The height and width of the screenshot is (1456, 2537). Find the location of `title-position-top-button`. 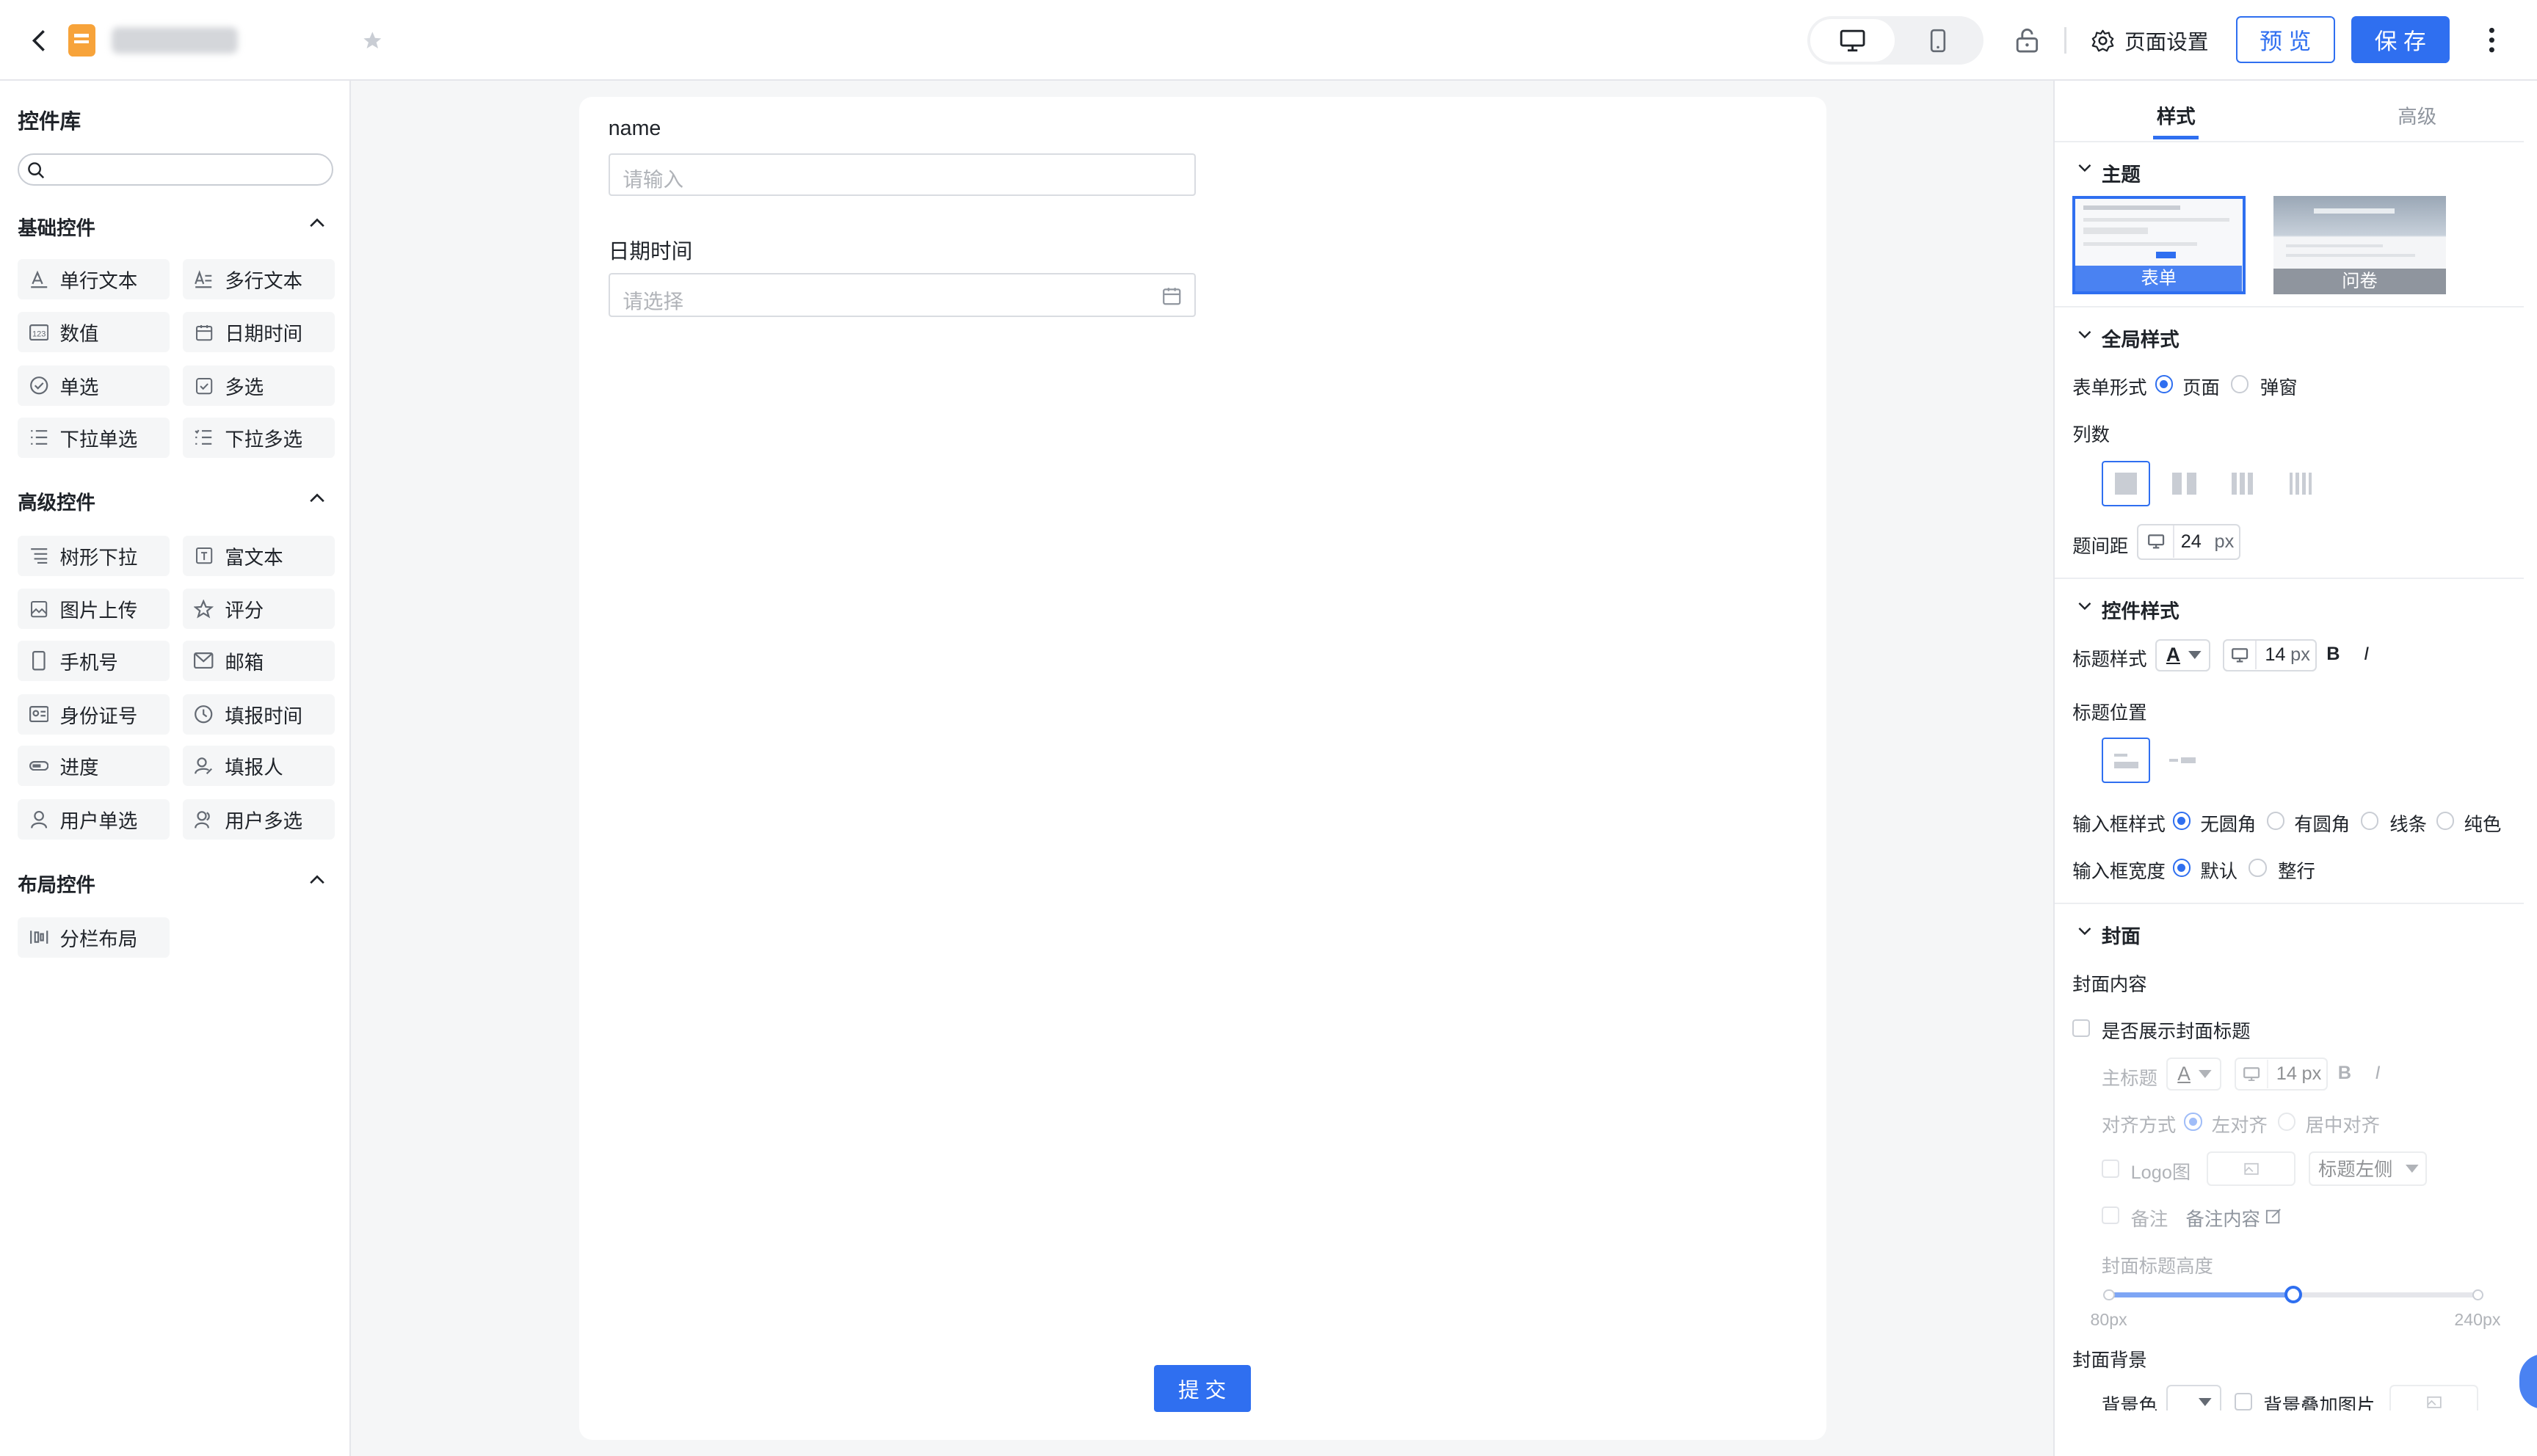

title-position-top-button is located at coordinates (2126, 760).